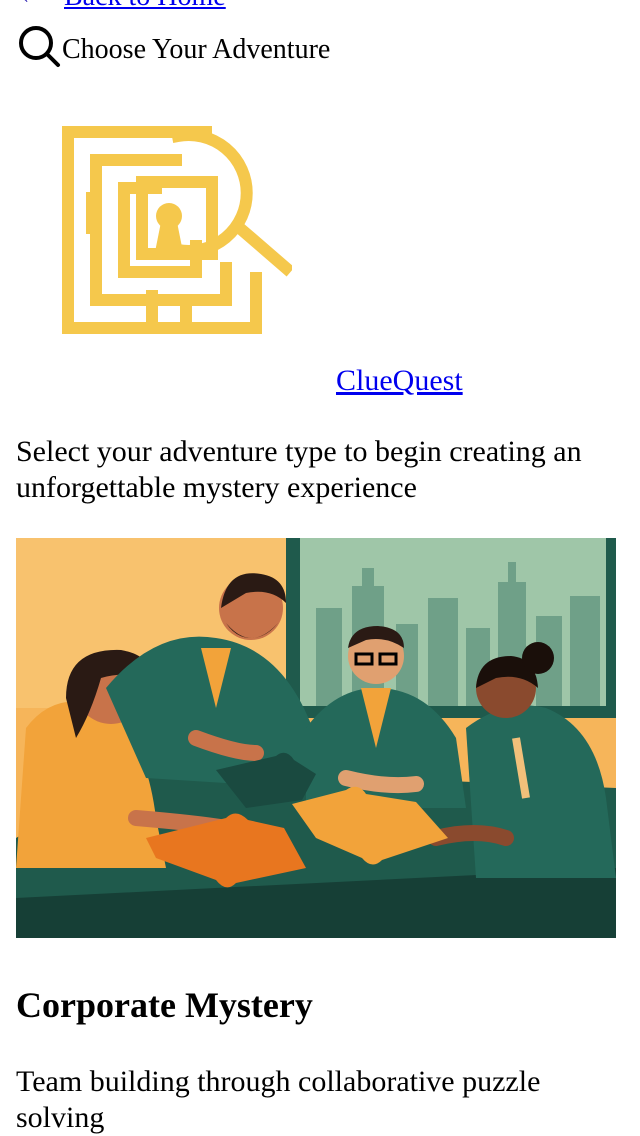 This screenshot has height=1136, width=640. What do you see at coordinates (164, 1005) in the screenshot?
I see `card-title: Corporate Mystery` at bounding box center [164, 1005].